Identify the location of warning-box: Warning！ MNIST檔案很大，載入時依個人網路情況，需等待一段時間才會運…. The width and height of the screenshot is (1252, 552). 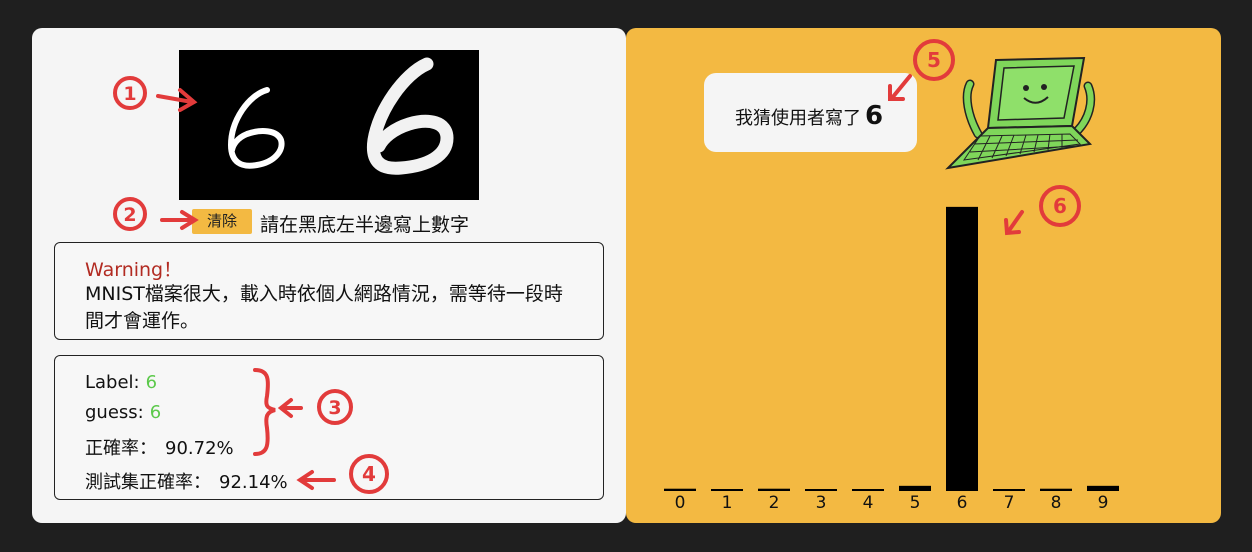
(329, 291).